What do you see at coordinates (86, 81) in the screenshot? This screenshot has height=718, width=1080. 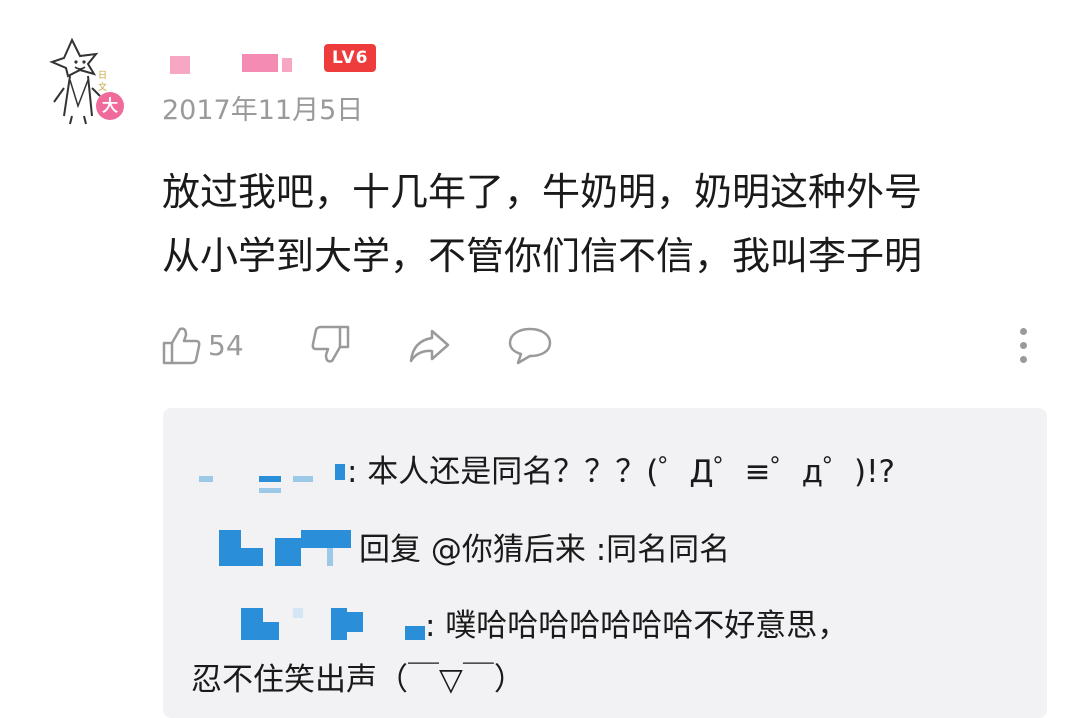 I see `avatar-image: 日 文` at bounding box center [86, 81].